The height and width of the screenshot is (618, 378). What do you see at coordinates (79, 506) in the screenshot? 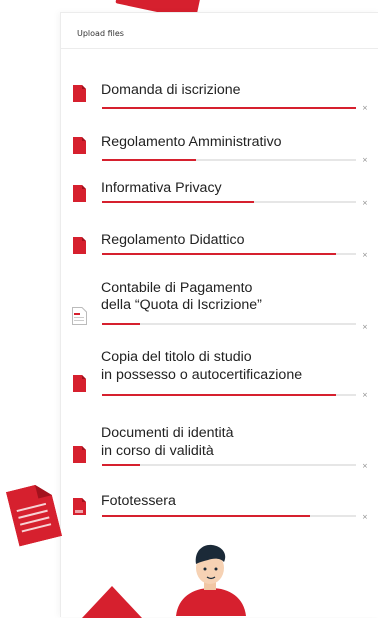
I see `jpg-file-icon` at bounding box center [79, 506].